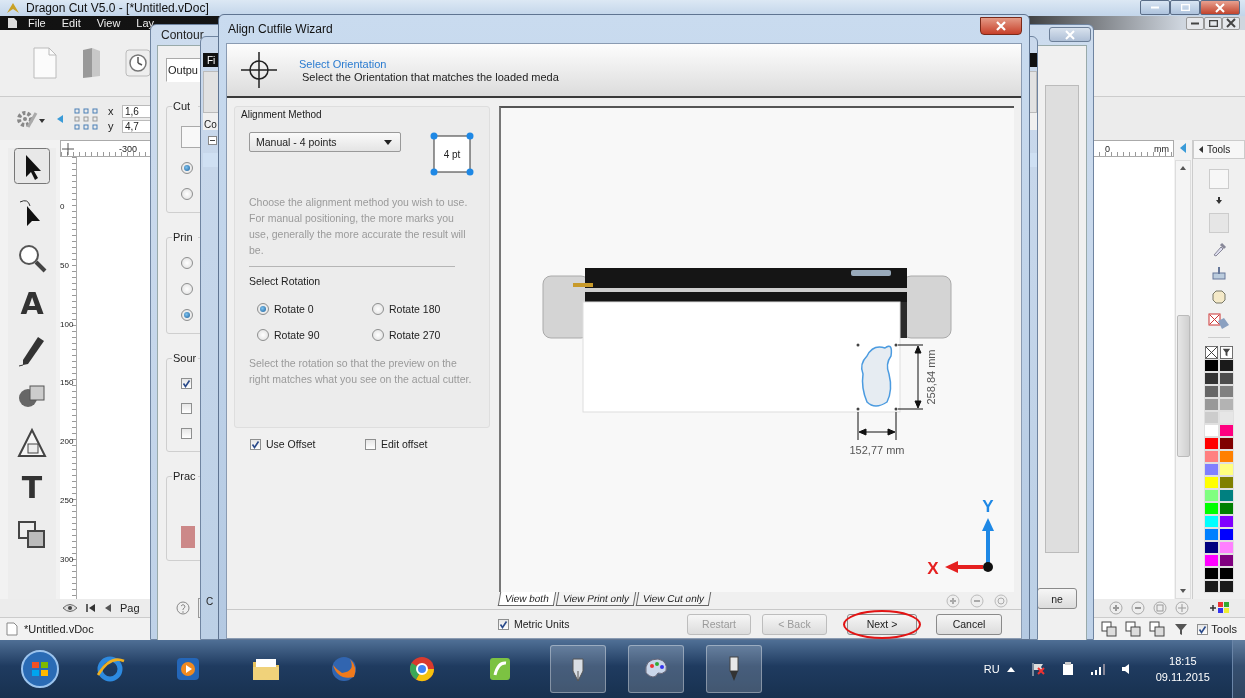  What do you see at coordinates (1133, 629) in the screenshot?
I see `group-icon` at bounding box center [1133, 629].